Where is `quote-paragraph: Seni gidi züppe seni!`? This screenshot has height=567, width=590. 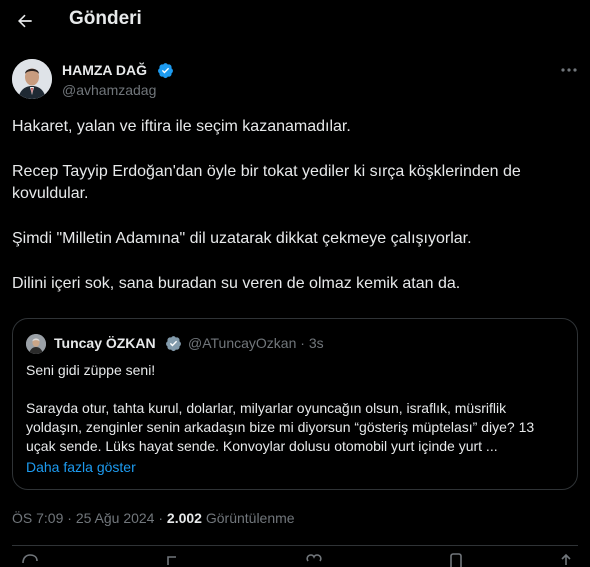 quote-paragraph: Seni gidi züppe seni! is located at coordinates (91, 370).